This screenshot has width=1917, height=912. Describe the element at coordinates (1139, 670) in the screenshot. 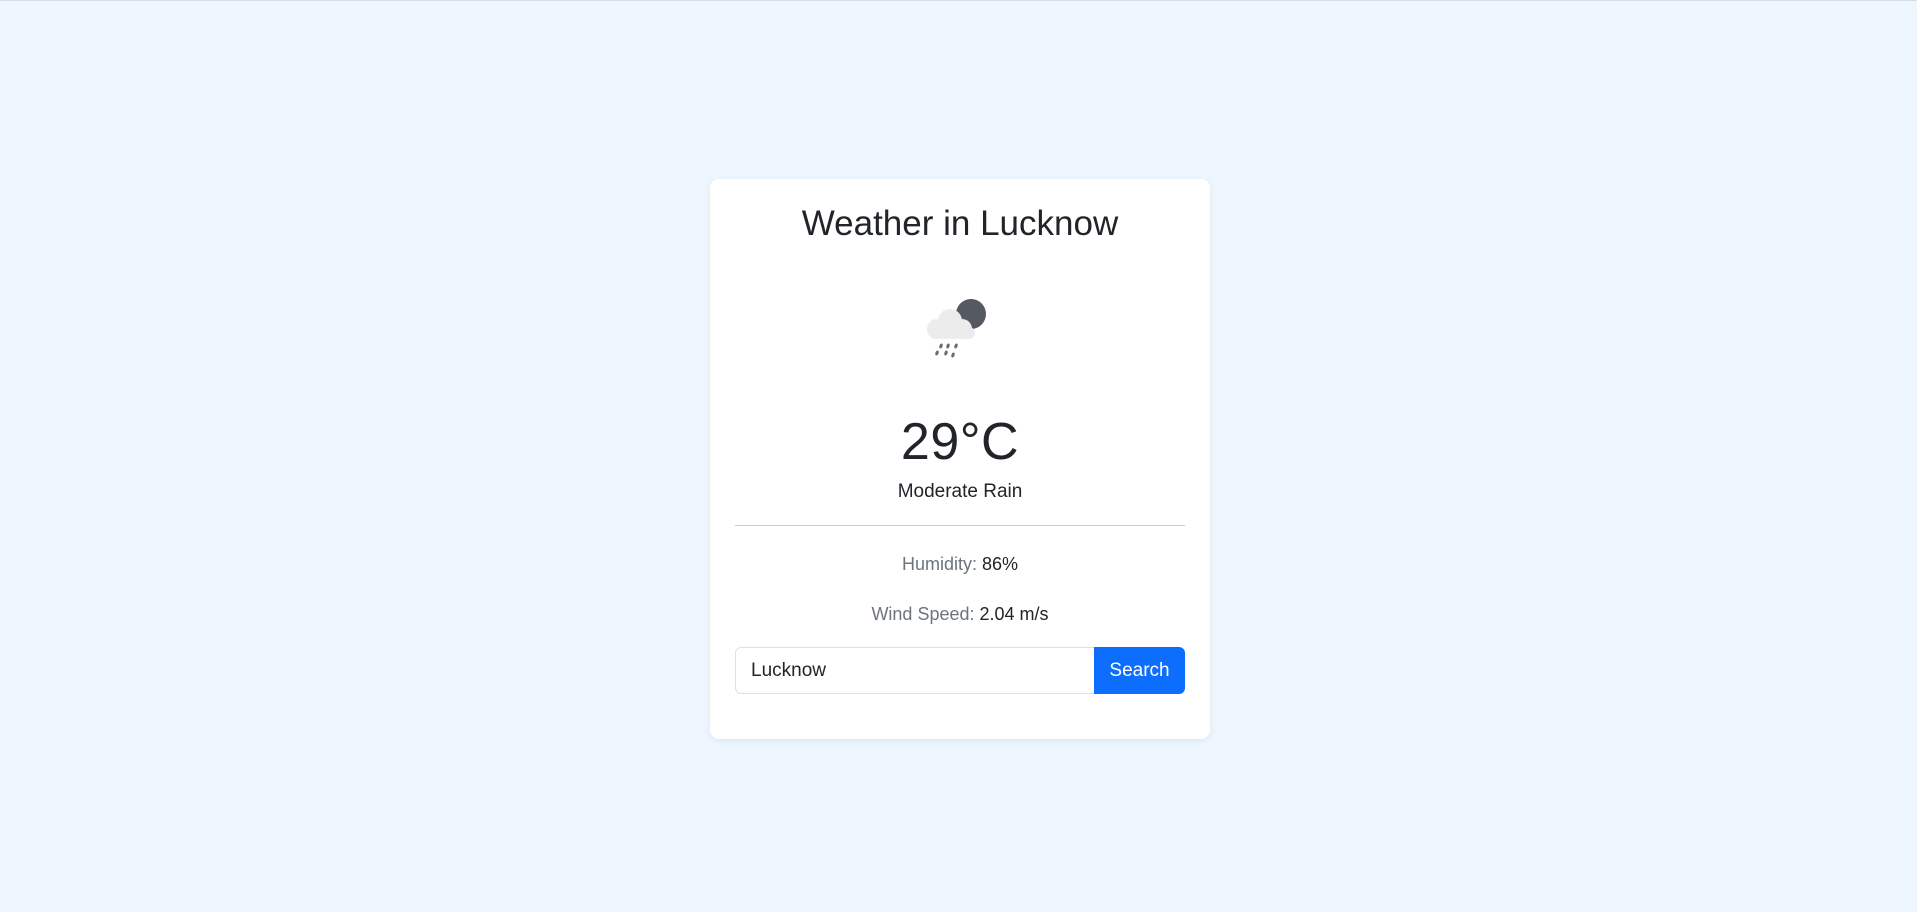

I see `search-button: Search` at that location.